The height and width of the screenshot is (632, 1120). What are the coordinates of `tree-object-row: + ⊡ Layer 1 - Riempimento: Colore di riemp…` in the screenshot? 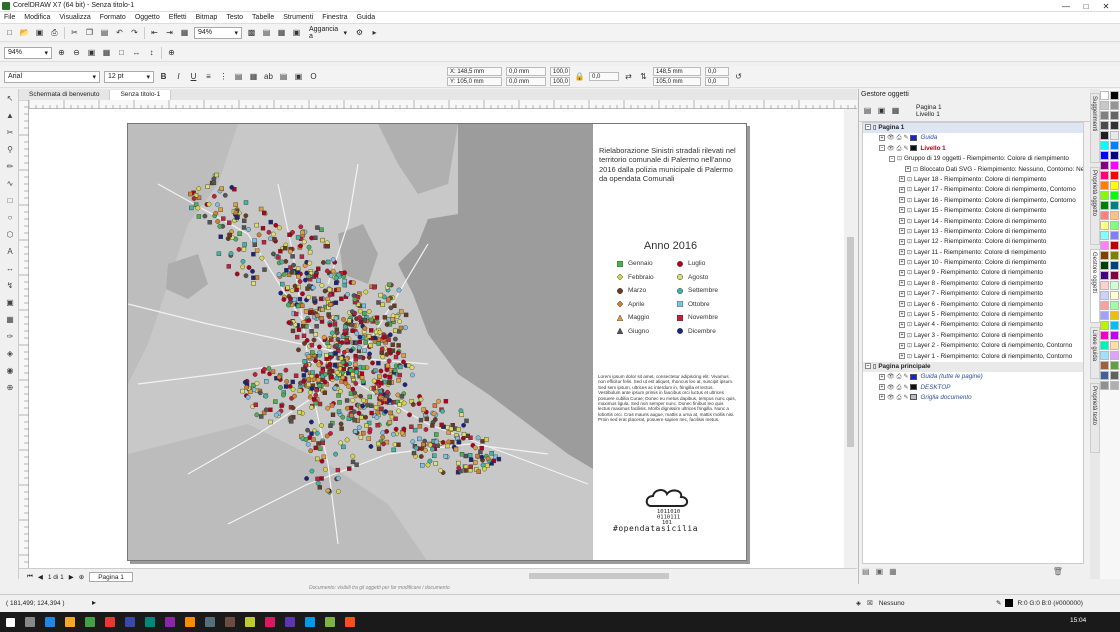 It's located at (973, 357).